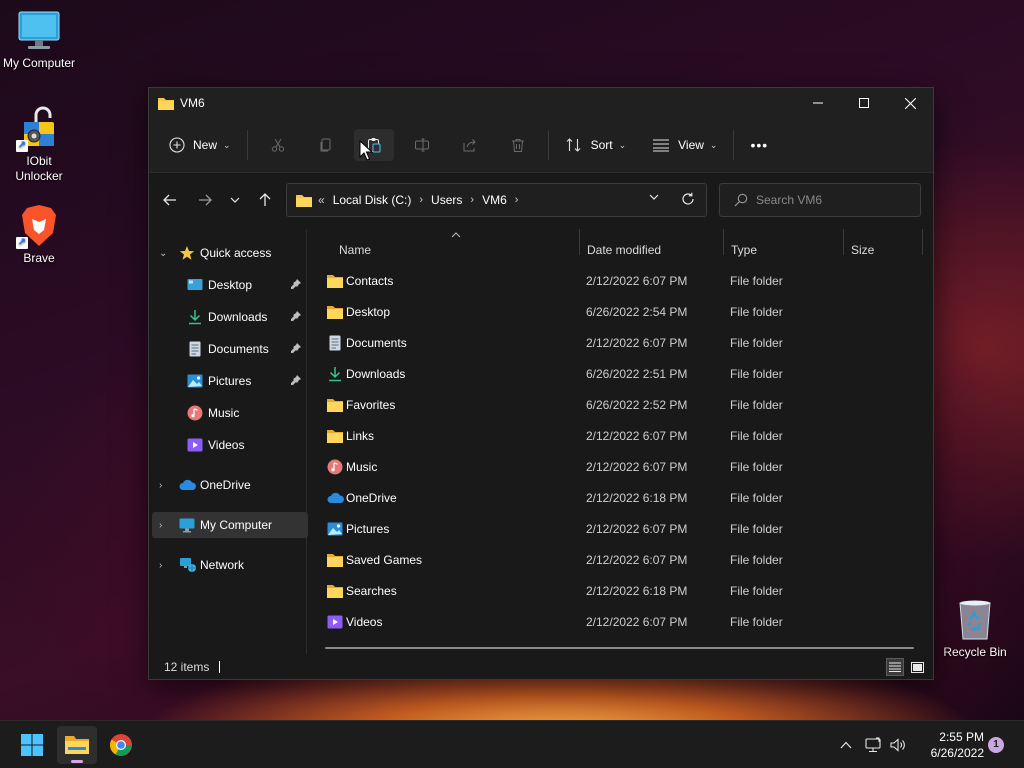  Describe the element at coordinates (864, 103) in the screenshot. I see `maximize-button` at that location.